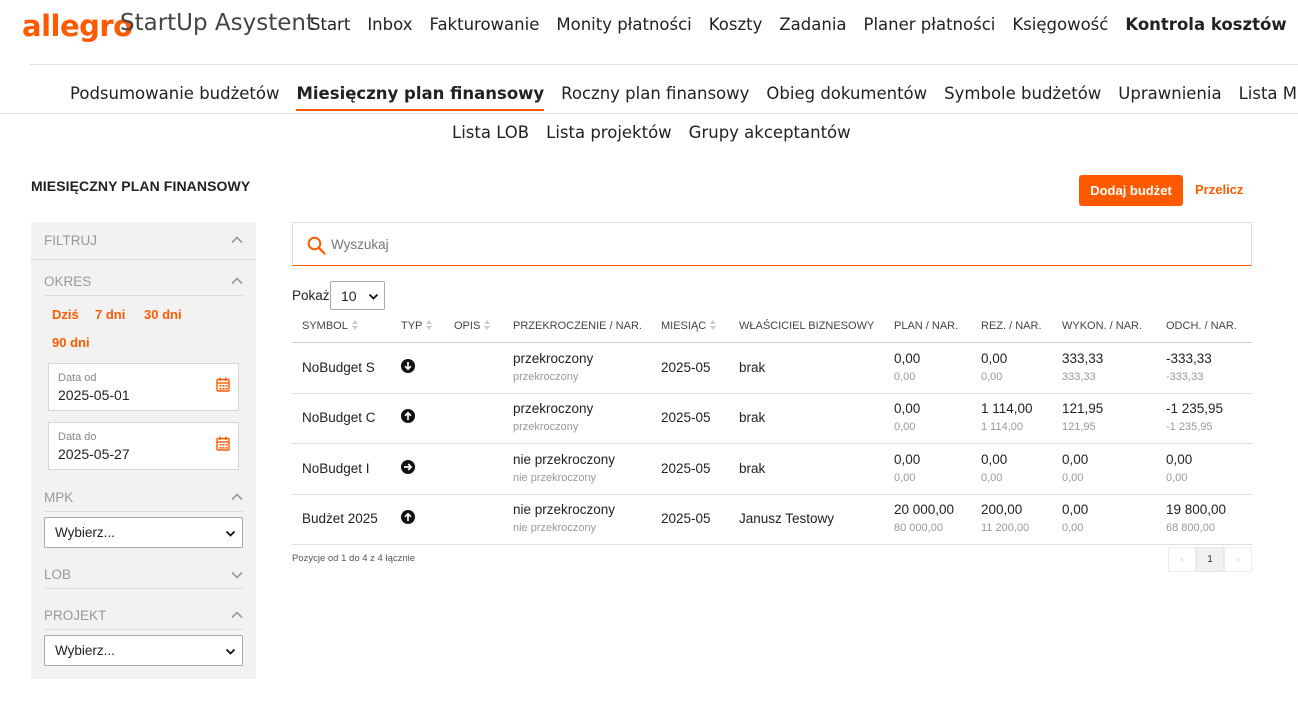 This screenshot has width=1298, height=704. I want to click on nav-zadania: Zadania, so click(812, 24).